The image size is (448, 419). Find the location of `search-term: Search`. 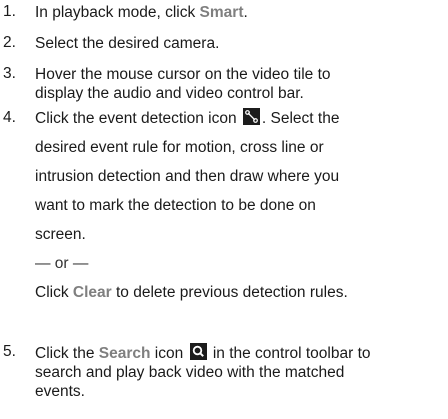

search-term: Search is located at coordinates (124, 353).